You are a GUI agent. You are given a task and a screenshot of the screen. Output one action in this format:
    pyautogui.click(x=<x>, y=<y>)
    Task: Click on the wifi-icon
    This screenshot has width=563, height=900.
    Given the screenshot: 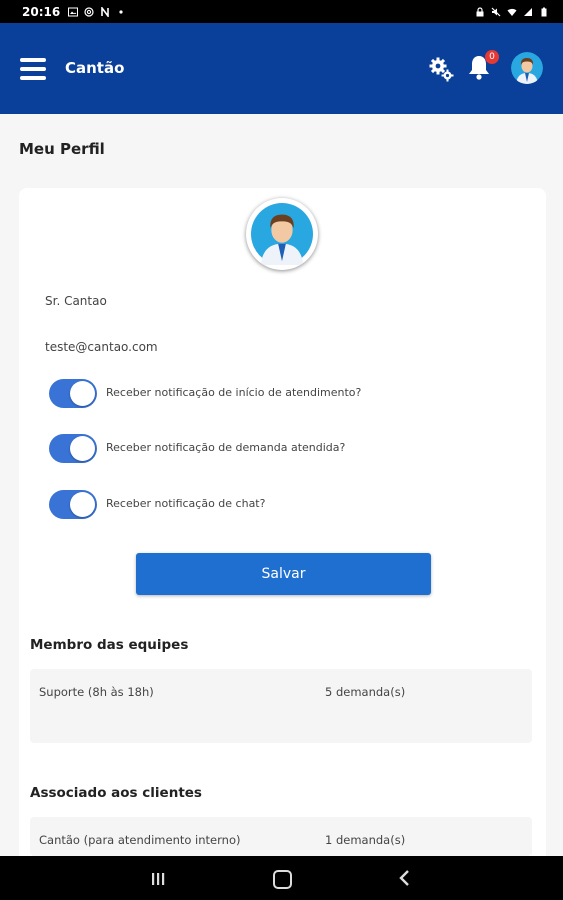 What is the action you would take?
    pyautogui.click(x=512, y=12)
    